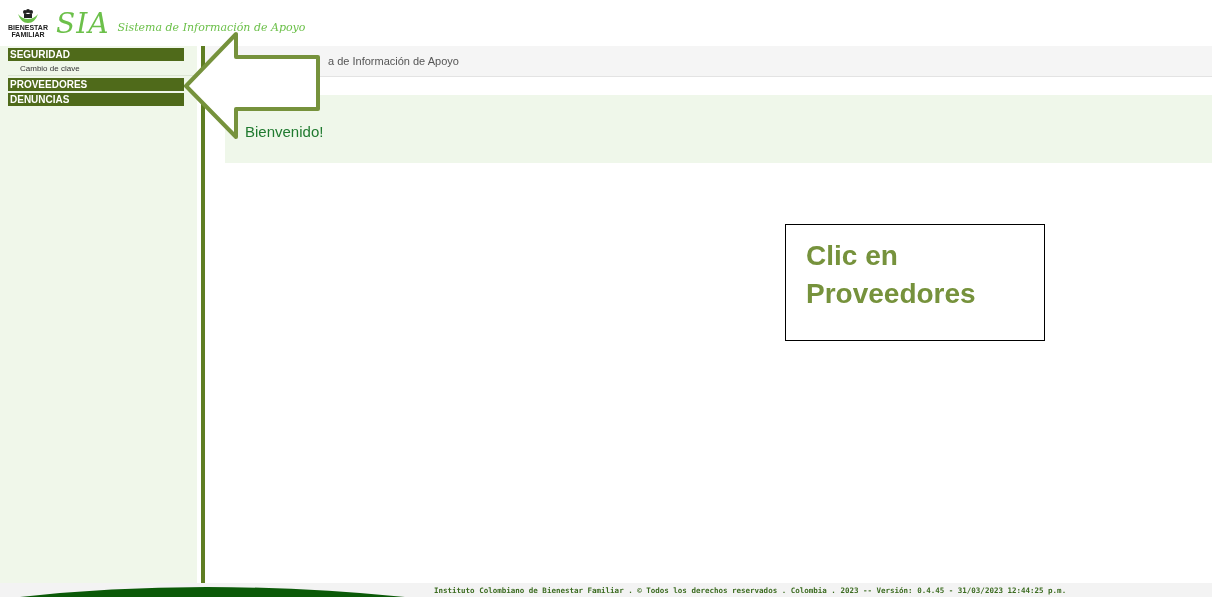 The width and height of the screenshot is (1212, 597). I want to click on menu-section: PROVEEDORES, so click(96, 84).